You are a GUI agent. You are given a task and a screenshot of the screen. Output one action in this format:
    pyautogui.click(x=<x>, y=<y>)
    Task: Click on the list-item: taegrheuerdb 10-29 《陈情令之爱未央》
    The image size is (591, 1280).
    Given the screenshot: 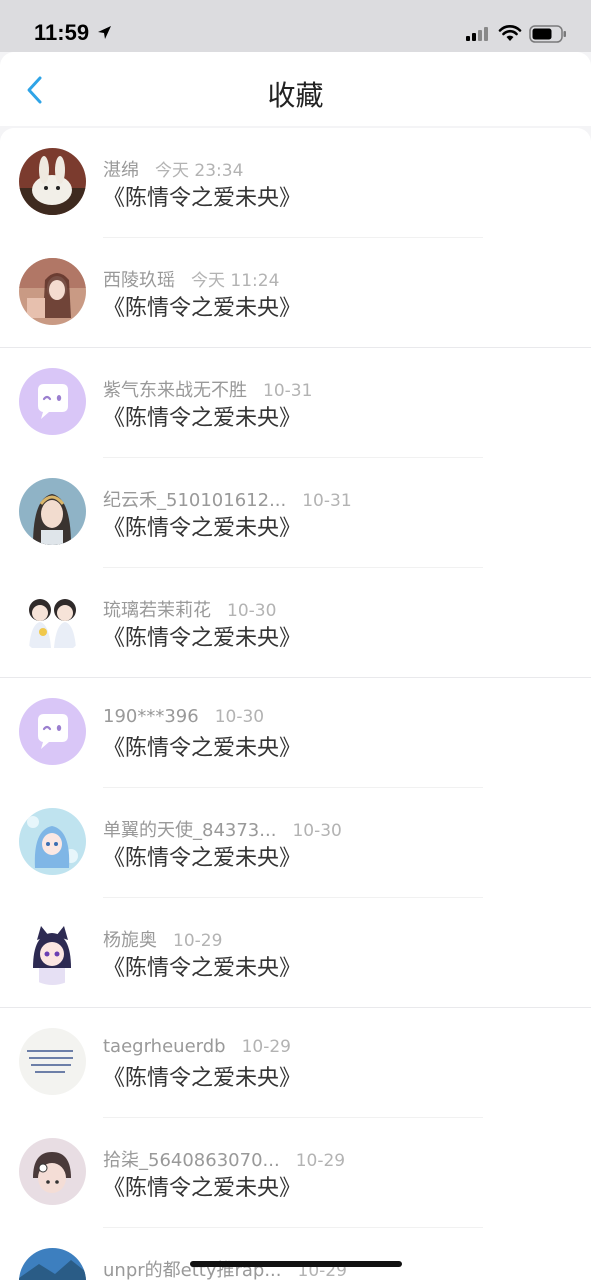 What is the action you would take?
    pyautogui.click(x=295, y=1063)
    